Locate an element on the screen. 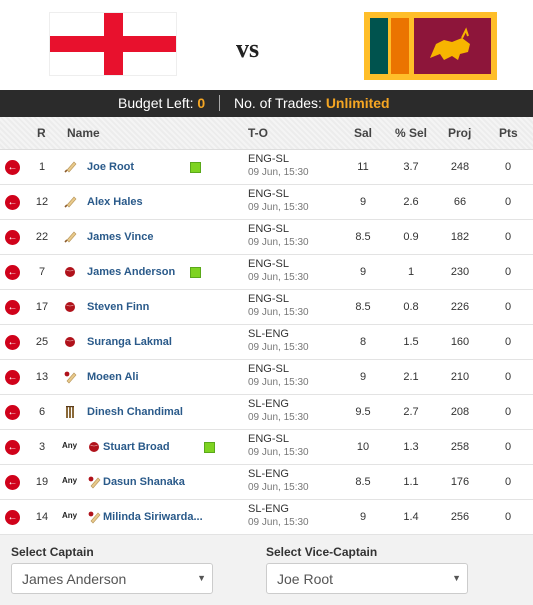  player-name-link: Dasun Shanaka is located at coordinates (144, 482).